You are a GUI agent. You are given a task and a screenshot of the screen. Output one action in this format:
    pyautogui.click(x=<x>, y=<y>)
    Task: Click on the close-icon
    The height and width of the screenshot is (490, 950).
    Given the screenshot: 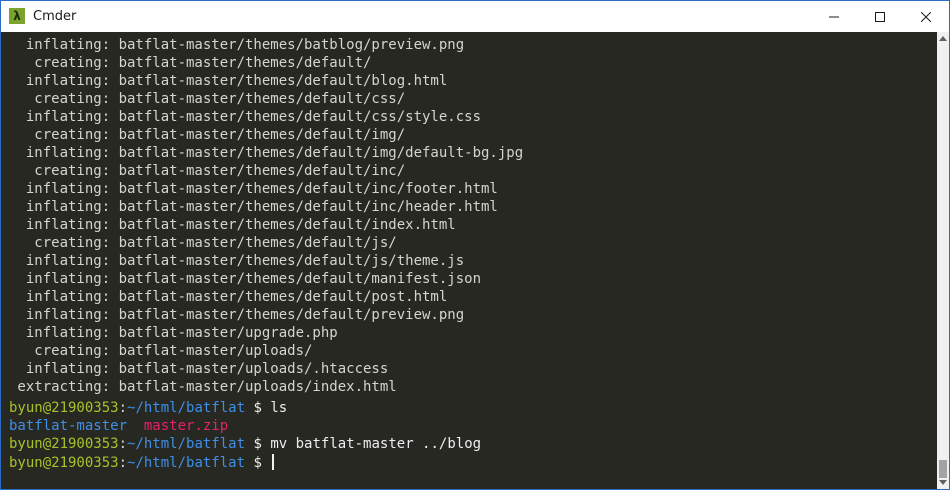 What is the action you would take?
    pyautogui.click(x=926, y=16)
    